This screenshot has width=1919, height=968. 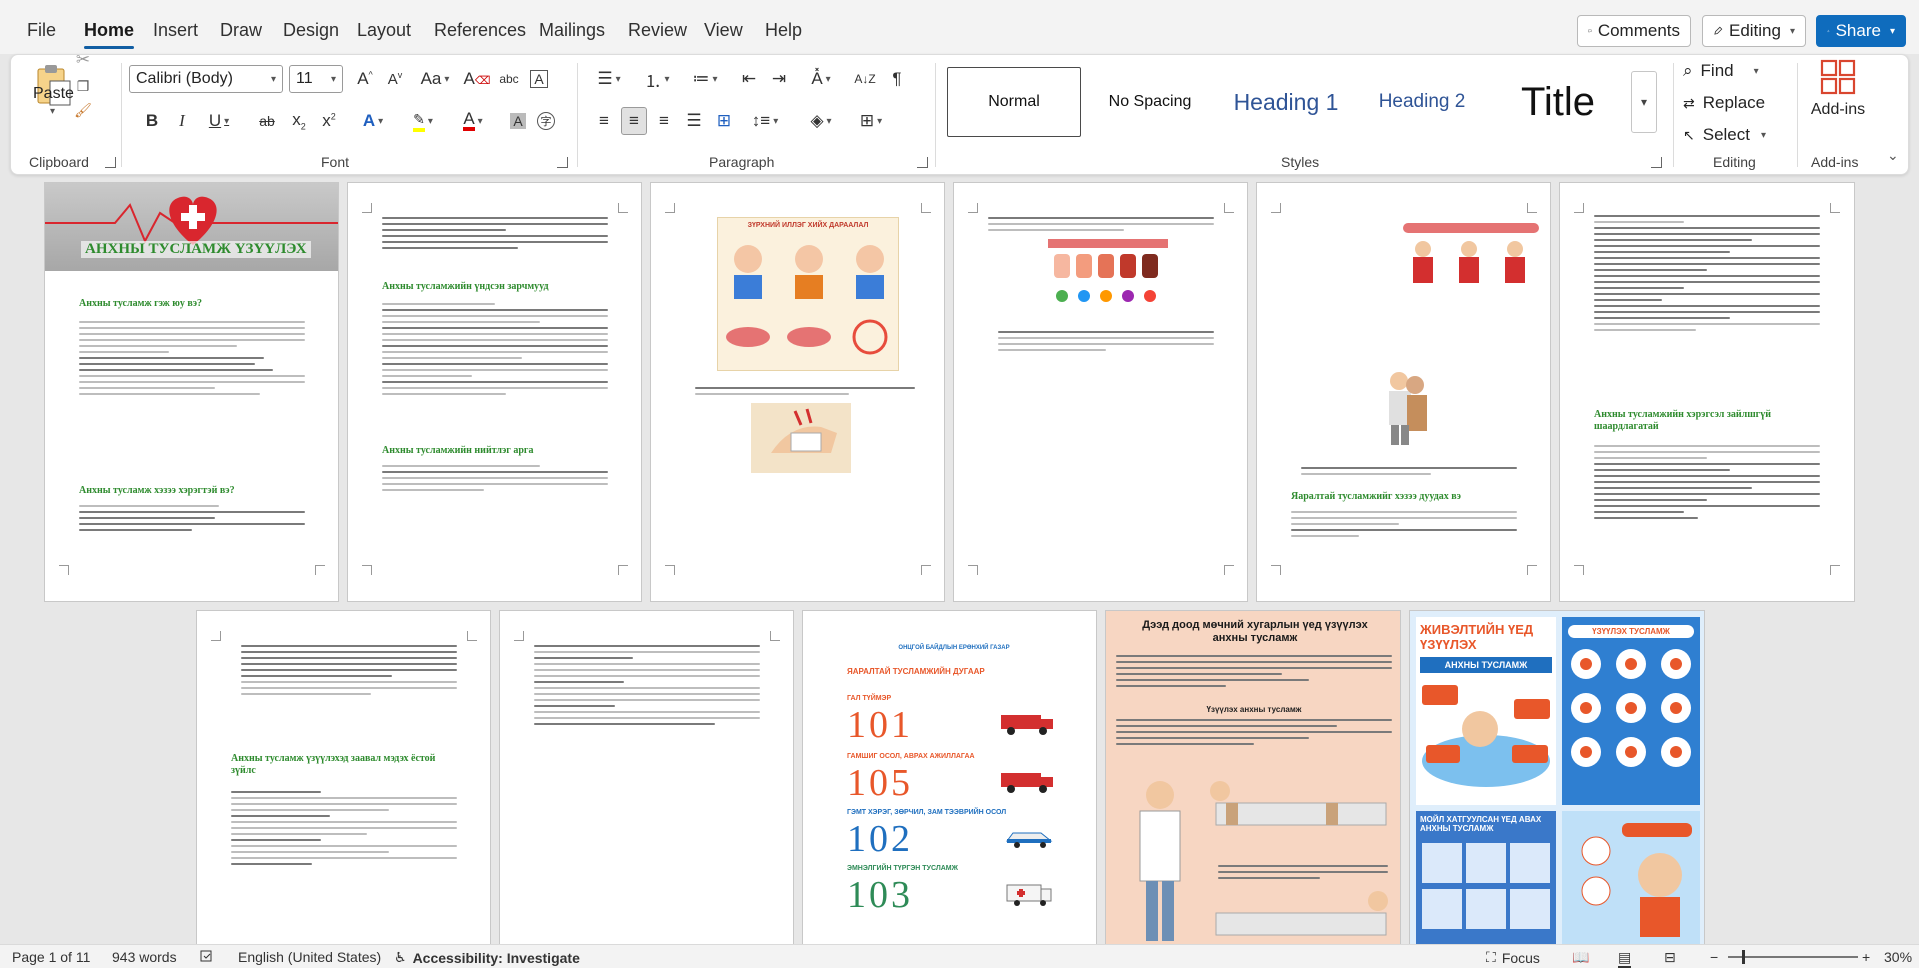 I want to click on editing-mode-button: Editing ▾, so click(x=1754, y=31).